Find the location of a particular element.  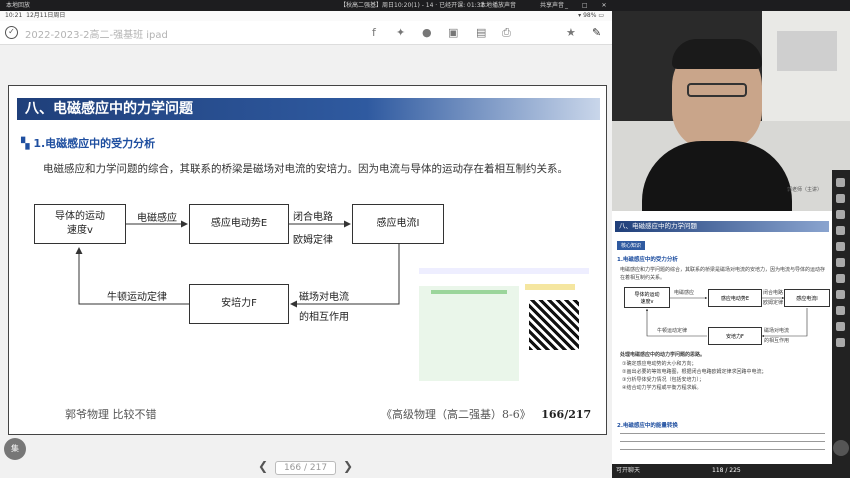

qr-code-card is located at coordinates (501, 324).